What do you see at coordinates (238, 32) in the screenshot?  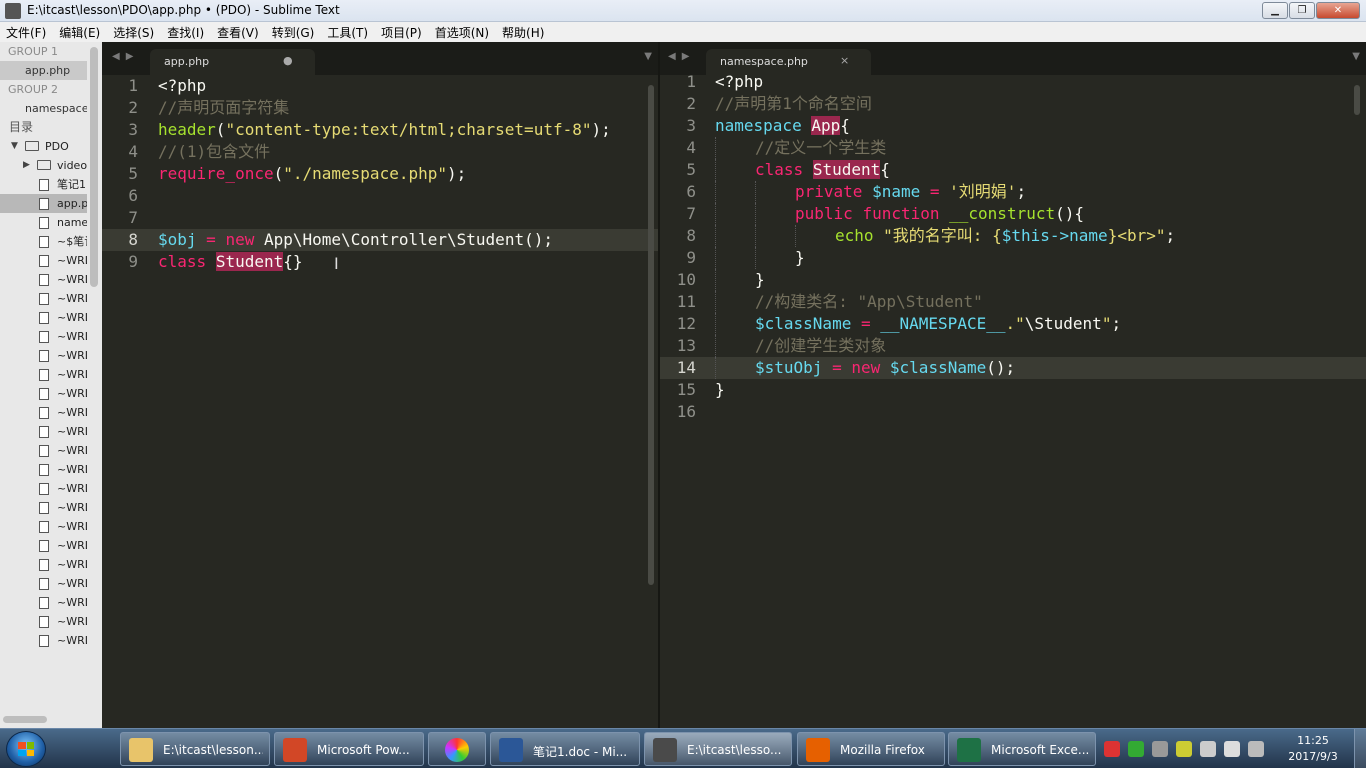 I see `menu-view: 查看(V)` at bounding box center [238, 32].